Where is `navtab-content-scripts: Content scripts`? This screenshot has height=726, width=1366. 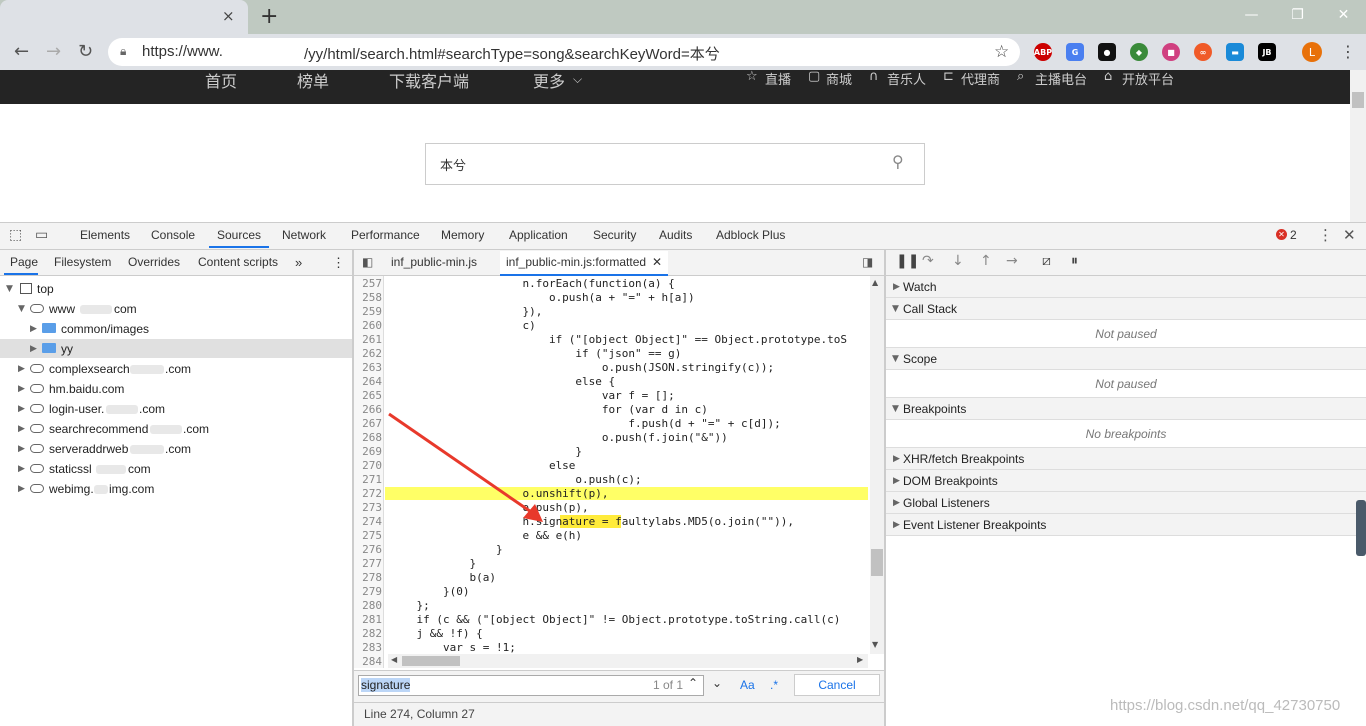
navtab-content-scripts: Content scripts is located at coordinates (238, 262).